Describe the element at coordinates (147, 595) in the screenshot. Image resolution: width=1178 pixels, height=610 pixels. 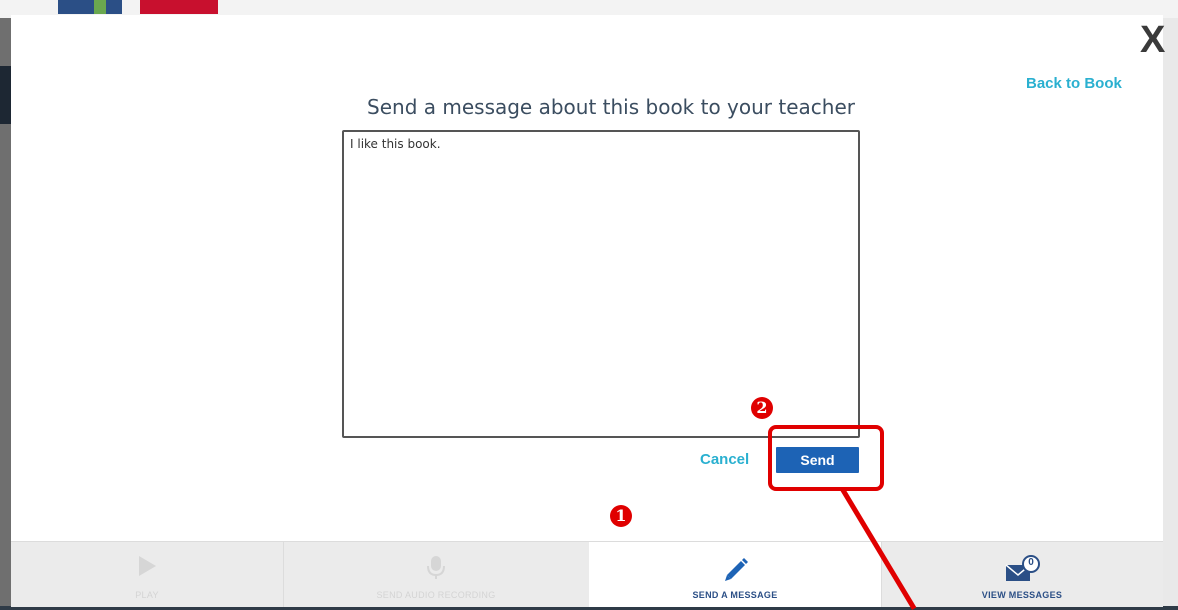
I see `toolbar-play-label: PLAY` at that location.